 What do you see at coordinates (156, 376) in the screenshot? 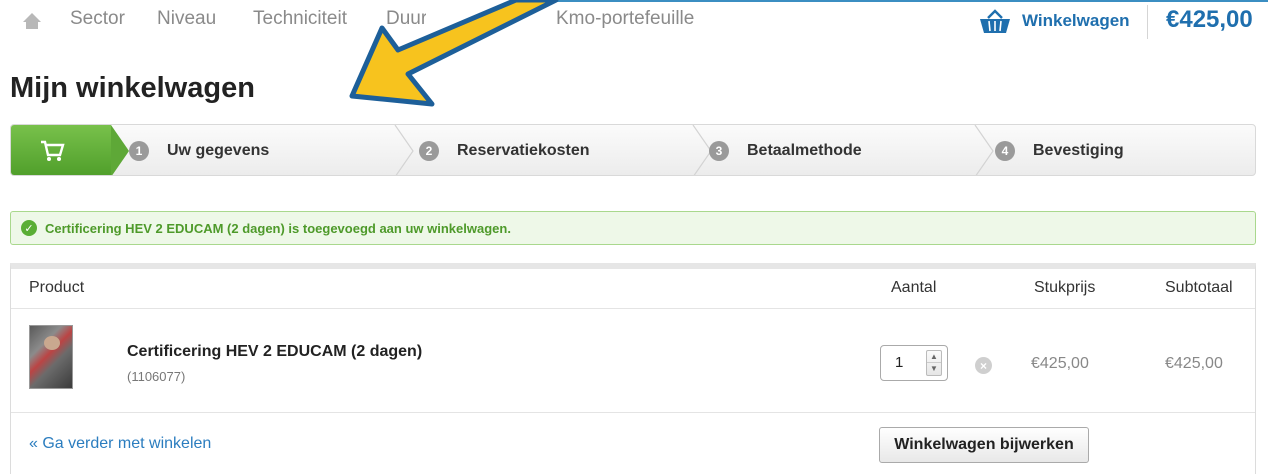
I see `product-sku: (1106077)` at bounding box center [156, 376].